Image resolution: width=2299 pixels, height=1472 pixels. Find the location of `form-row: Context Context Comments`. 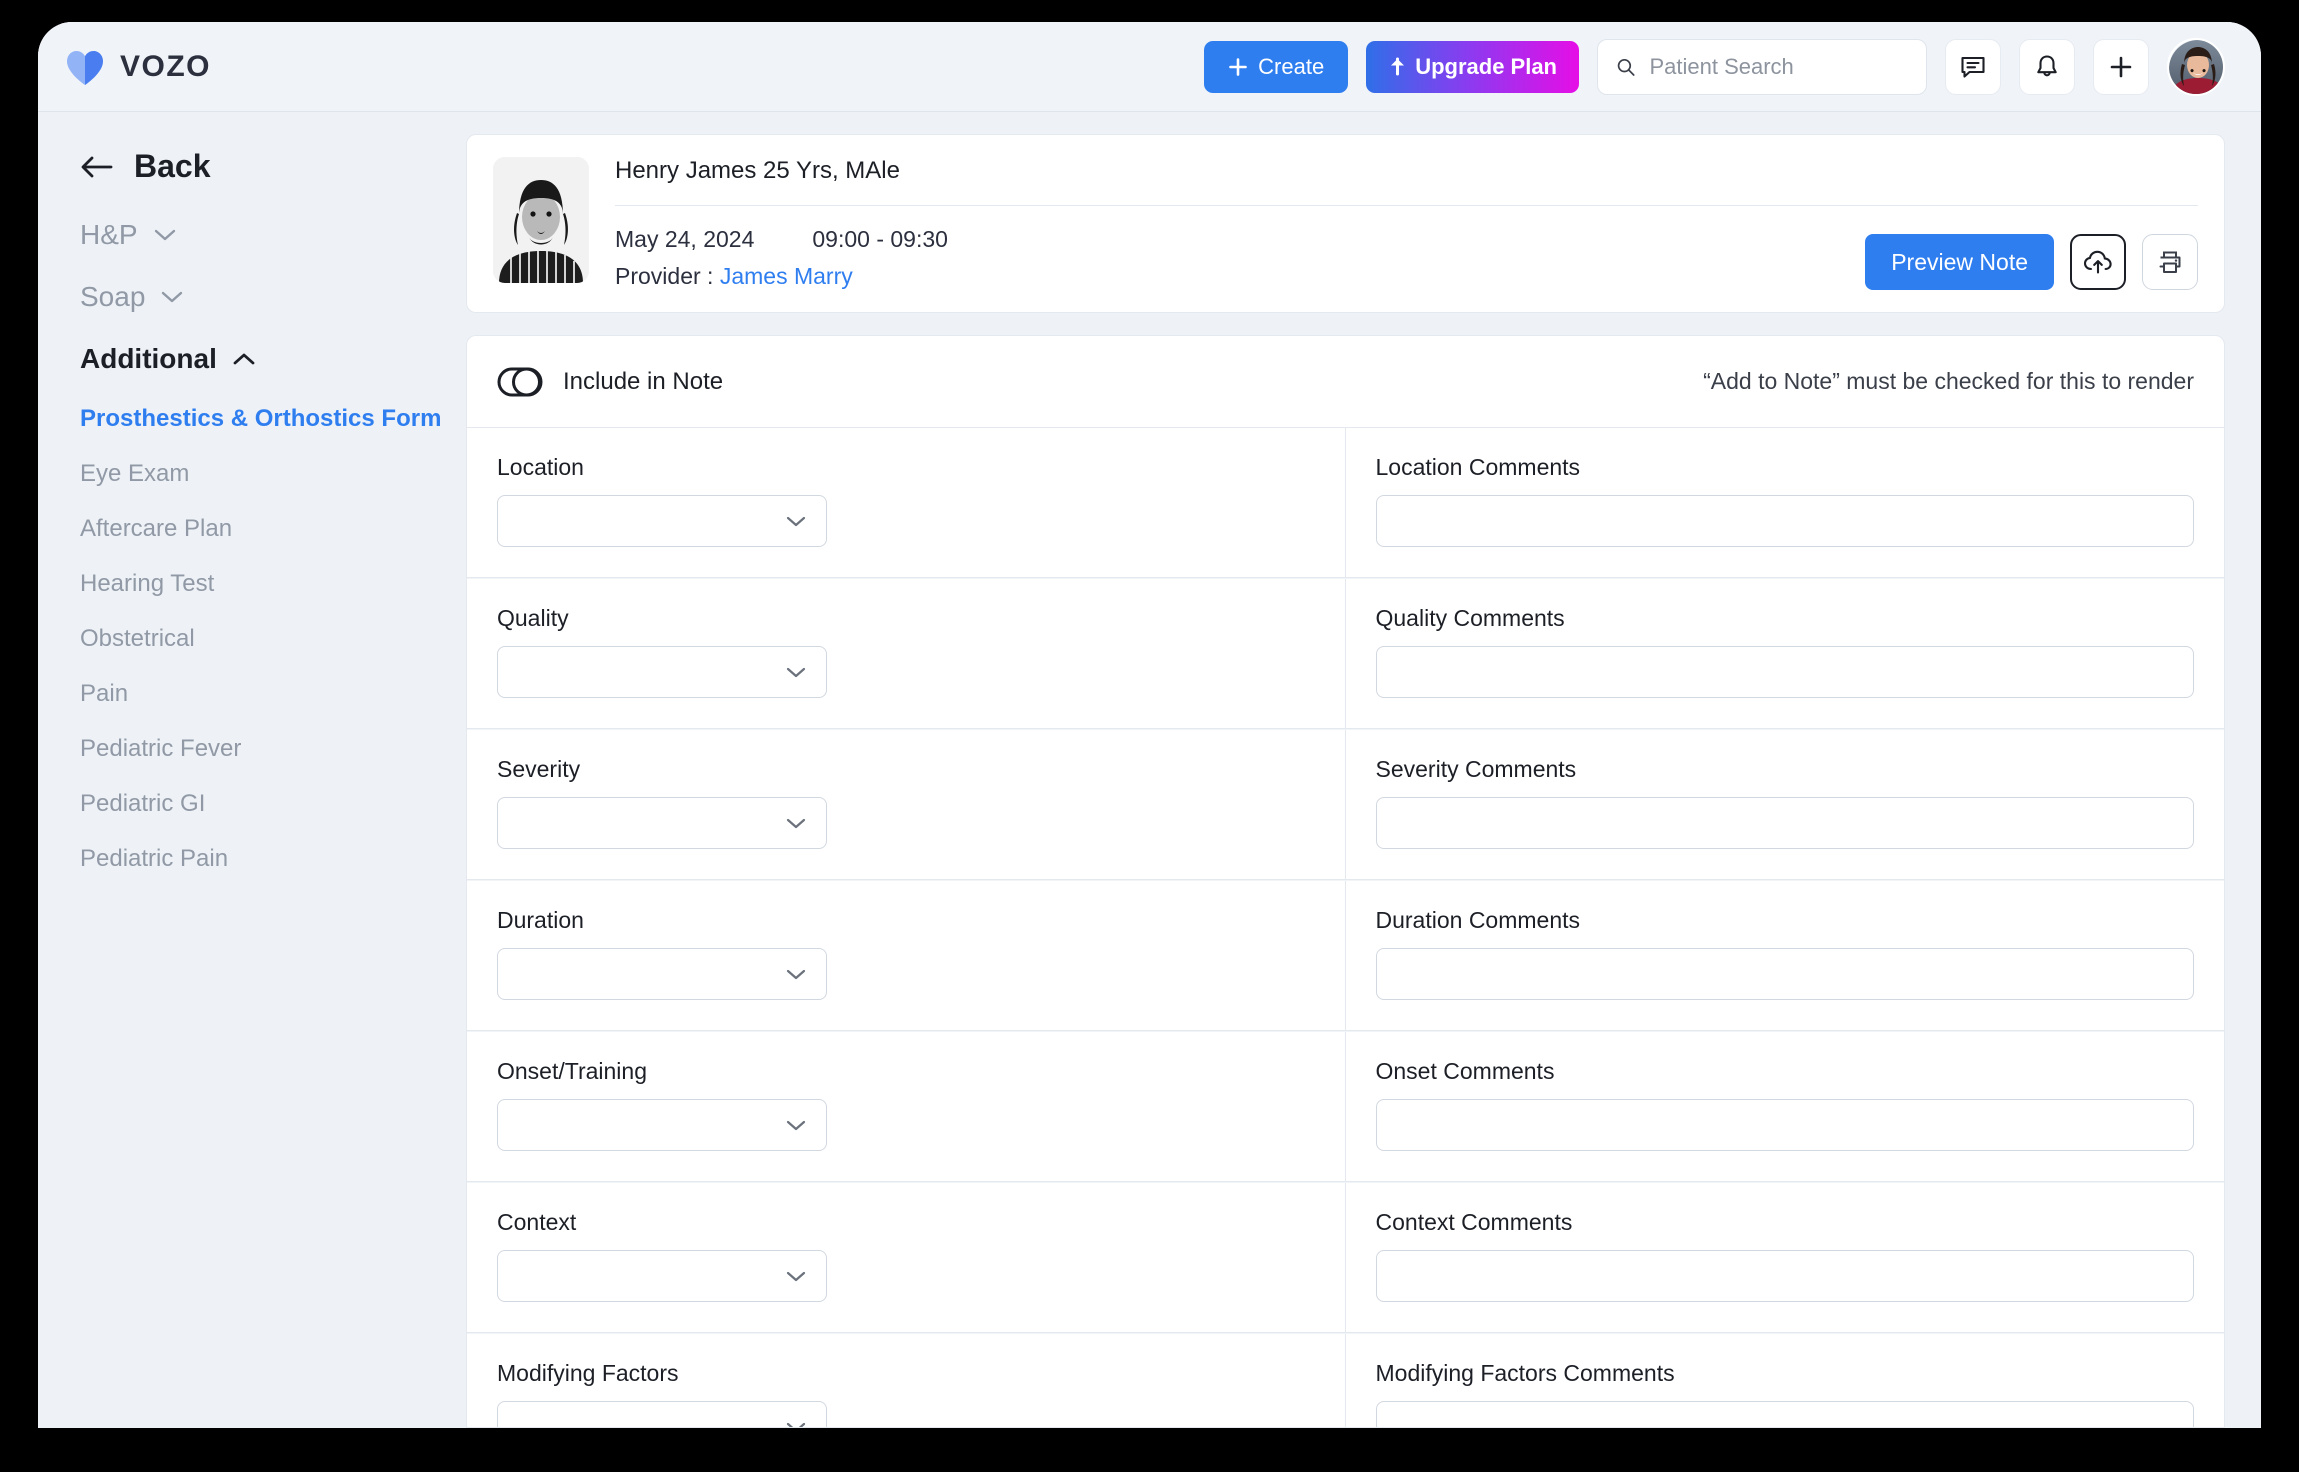

form-row: Context Context Comments is located at coordinates (1345, 1257).